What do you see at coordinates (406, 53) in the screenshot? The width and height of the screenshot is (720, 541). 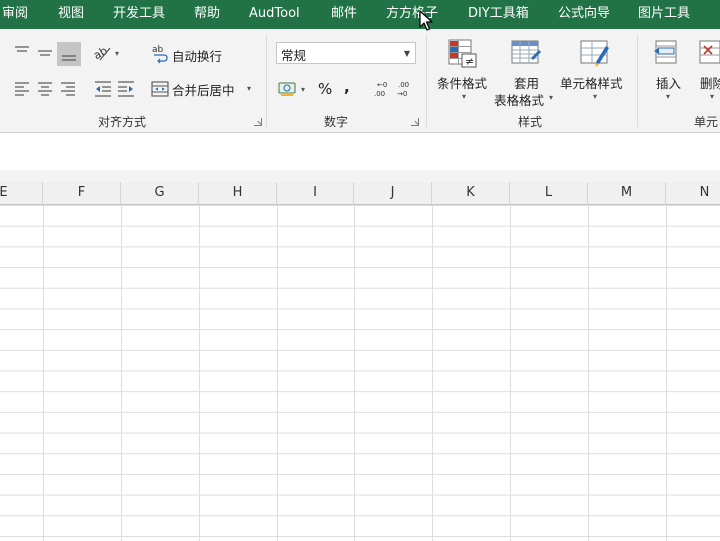 I see `chevron-down-icon: ▼` at bounding box center [406, 53].